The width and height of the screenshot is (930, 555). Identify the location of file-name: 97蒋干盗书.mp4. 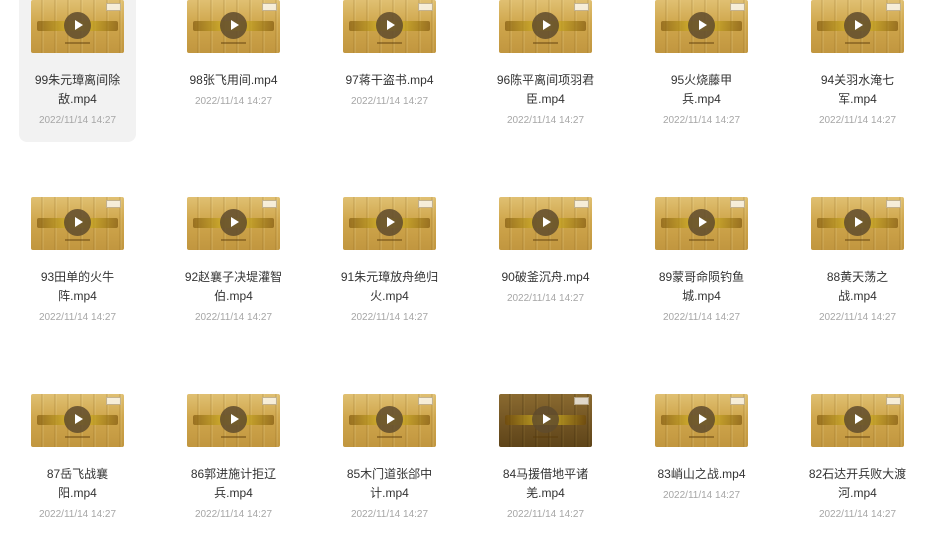
(389, 80).